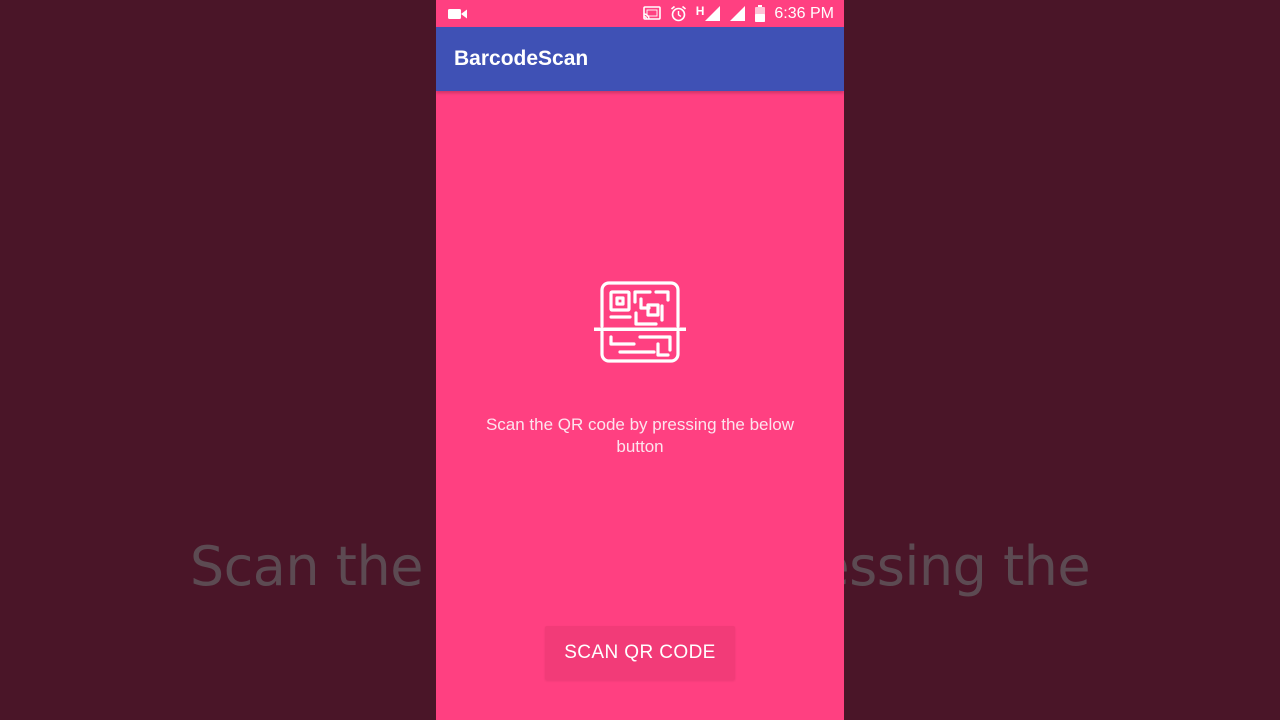  I want to click on network-type-icon: H, so click(700, 10).